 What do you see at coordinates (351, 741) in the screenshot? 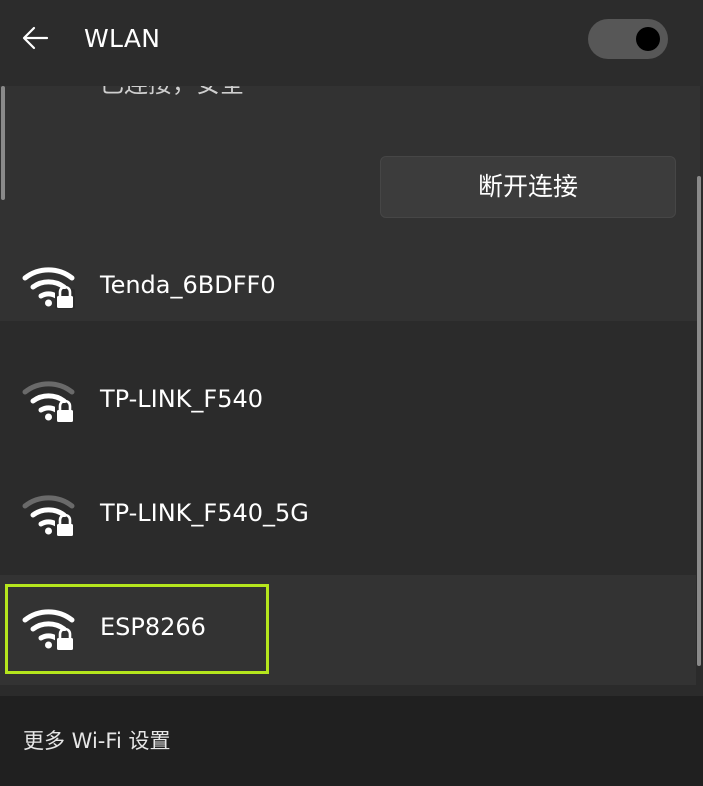
I see `footer: 更多 Wi-Fi 设置` at bounding box center [351, 741].